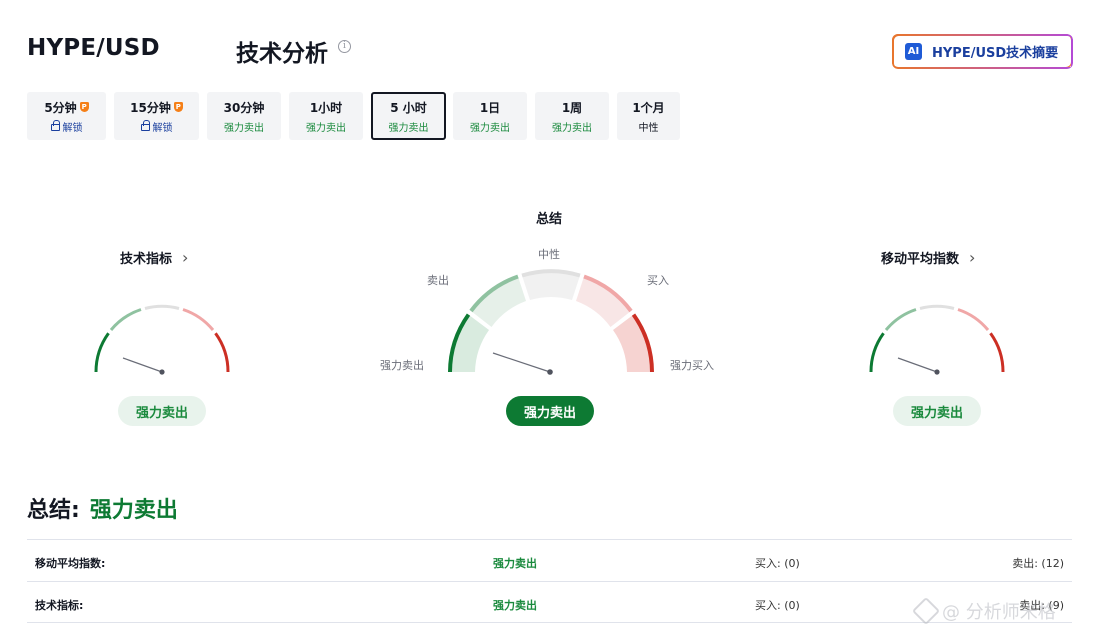  I want to click on gauge-title: 移动平均指数, so click(920, 259).